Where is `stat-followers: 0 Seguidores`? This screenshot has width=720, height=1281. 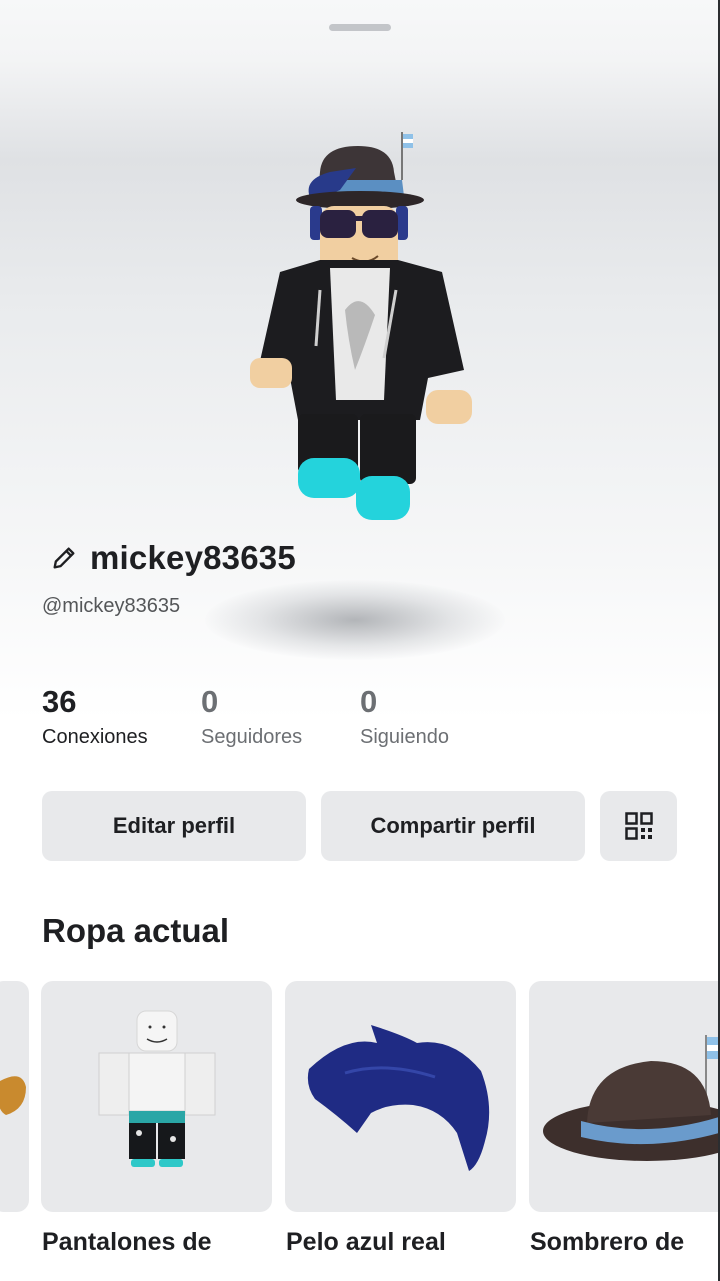
stat-followers: 0 Seguidores is located at coordinates (280, 715).